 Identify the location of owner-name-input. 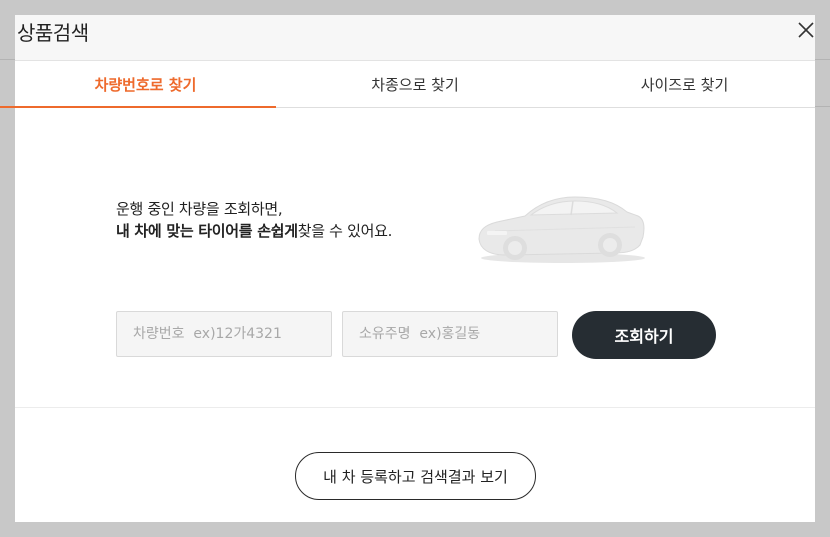
(450, 334).